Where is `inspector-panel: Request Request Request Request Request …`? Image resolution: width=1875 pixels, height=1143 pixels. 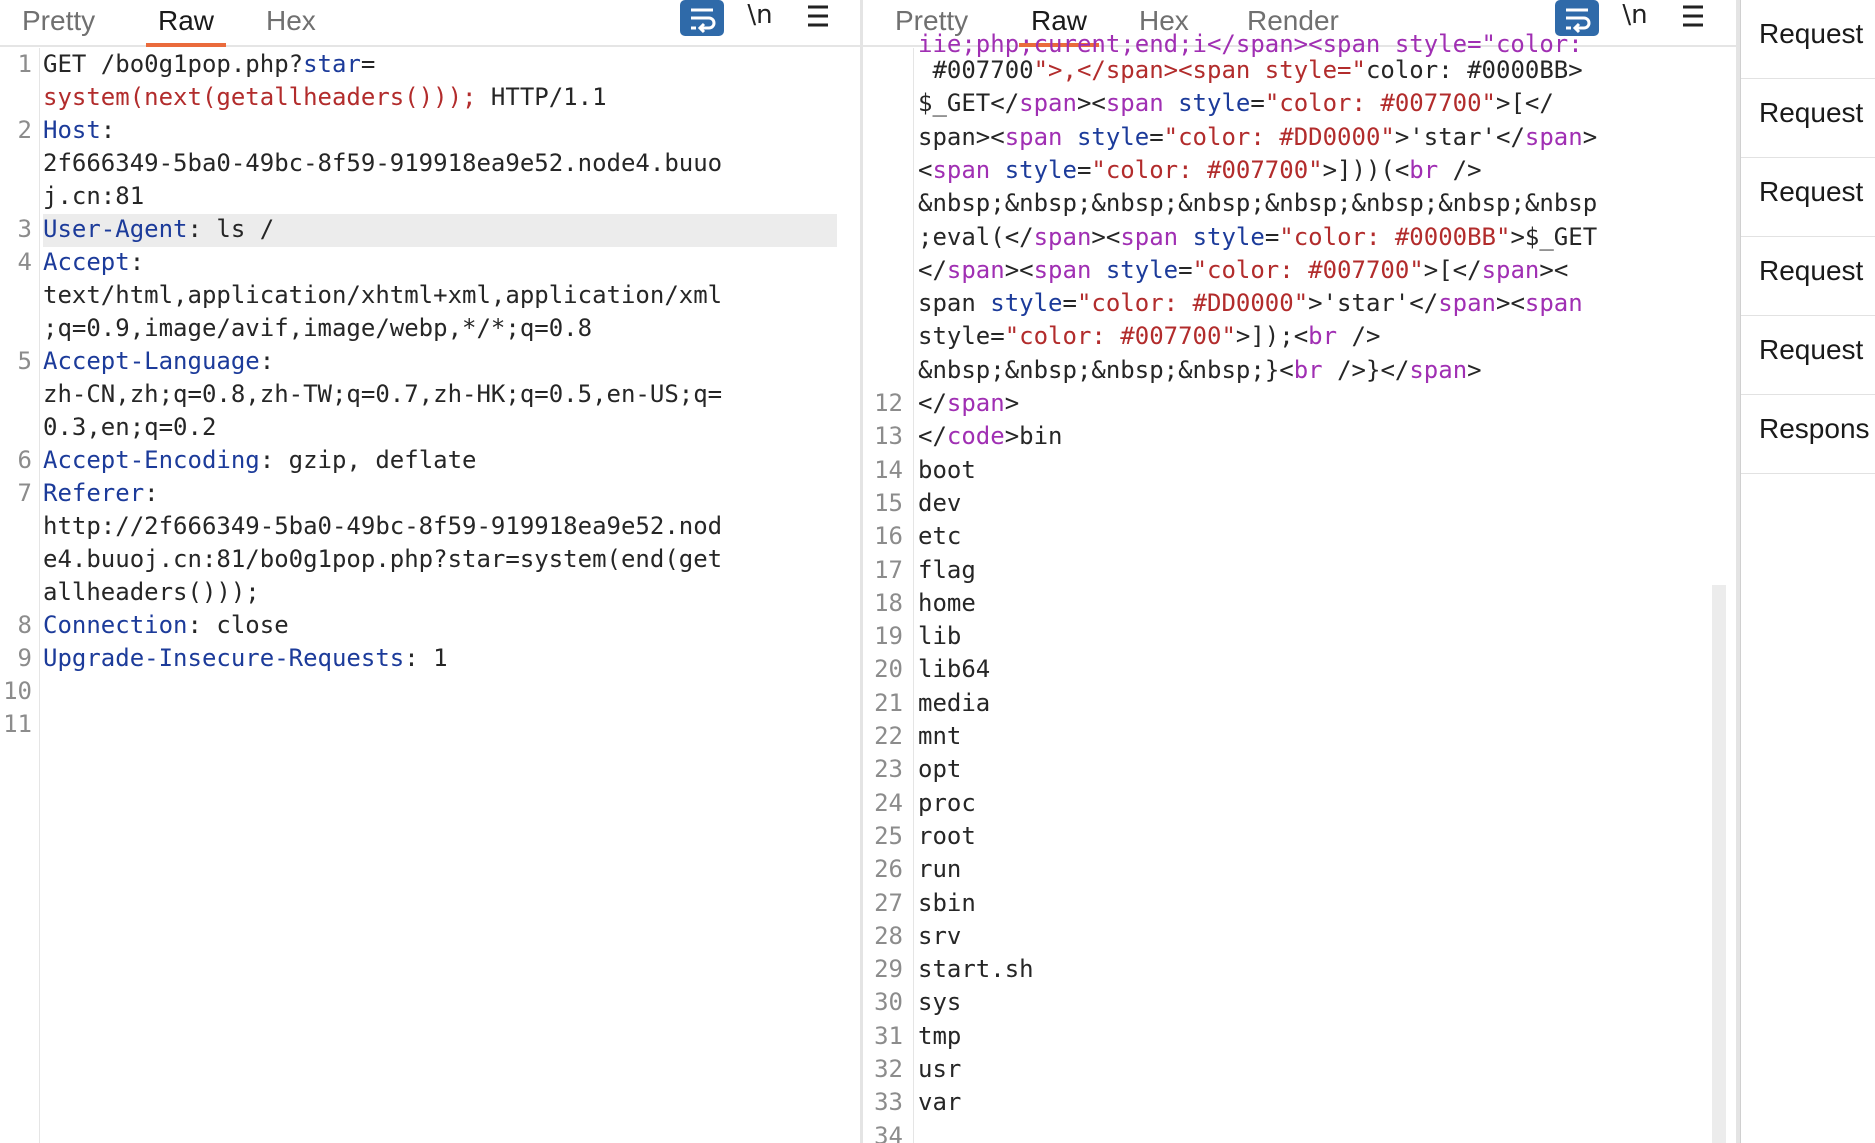 inspector-panel: Request Request Request Request Request … is located at coordinates (1807, 571).